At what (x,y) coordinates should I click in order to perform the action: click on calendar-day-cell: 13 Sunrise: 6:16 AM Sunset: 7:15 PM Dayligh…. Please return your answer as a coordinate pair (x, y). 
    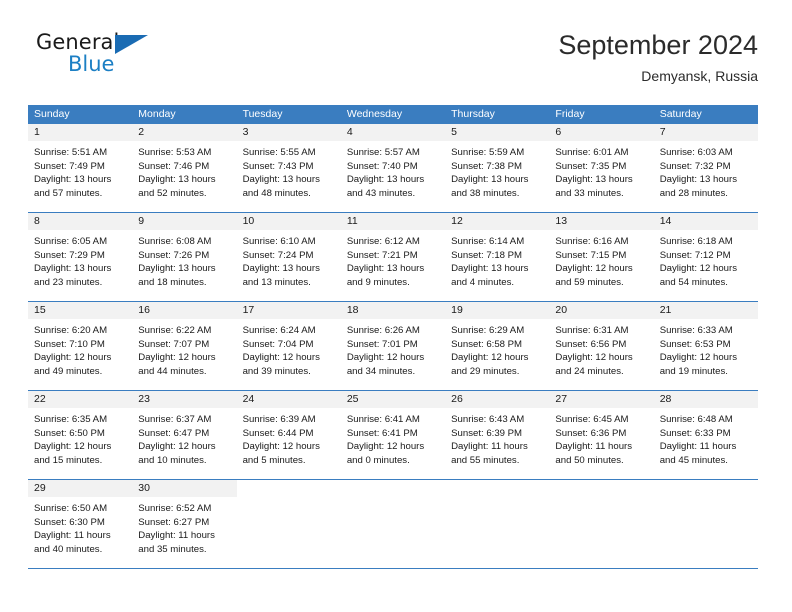
    Looking at the image, I should click on (601, 257).